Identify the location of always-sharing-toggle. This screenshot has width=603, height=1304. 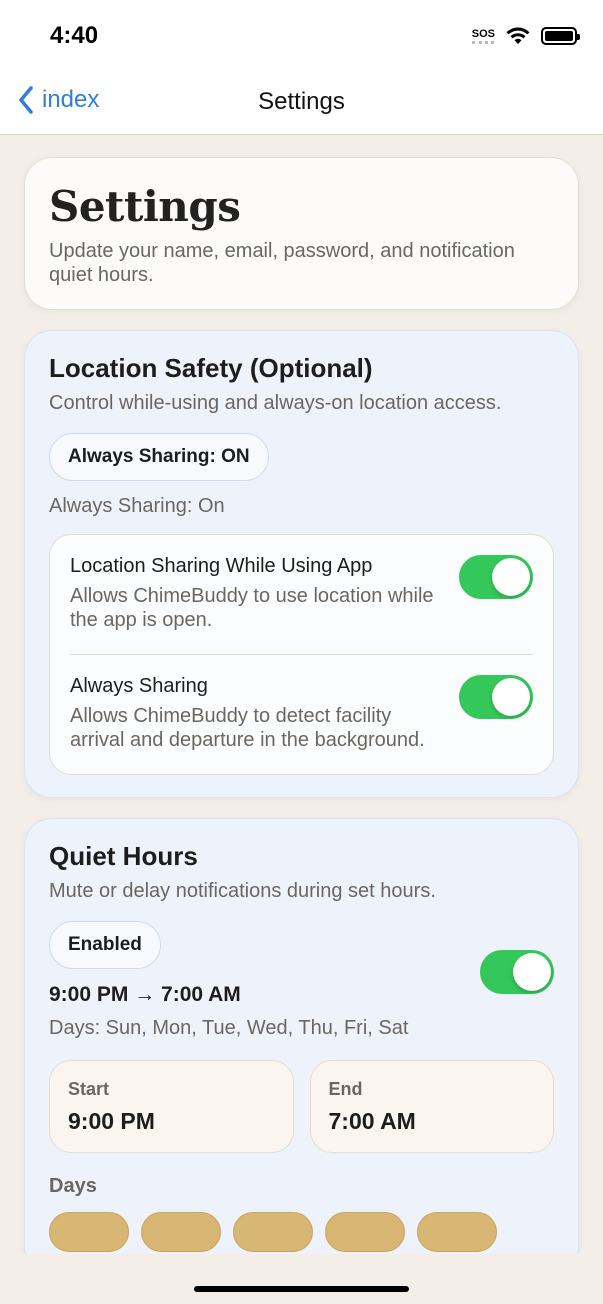
(496, 697).